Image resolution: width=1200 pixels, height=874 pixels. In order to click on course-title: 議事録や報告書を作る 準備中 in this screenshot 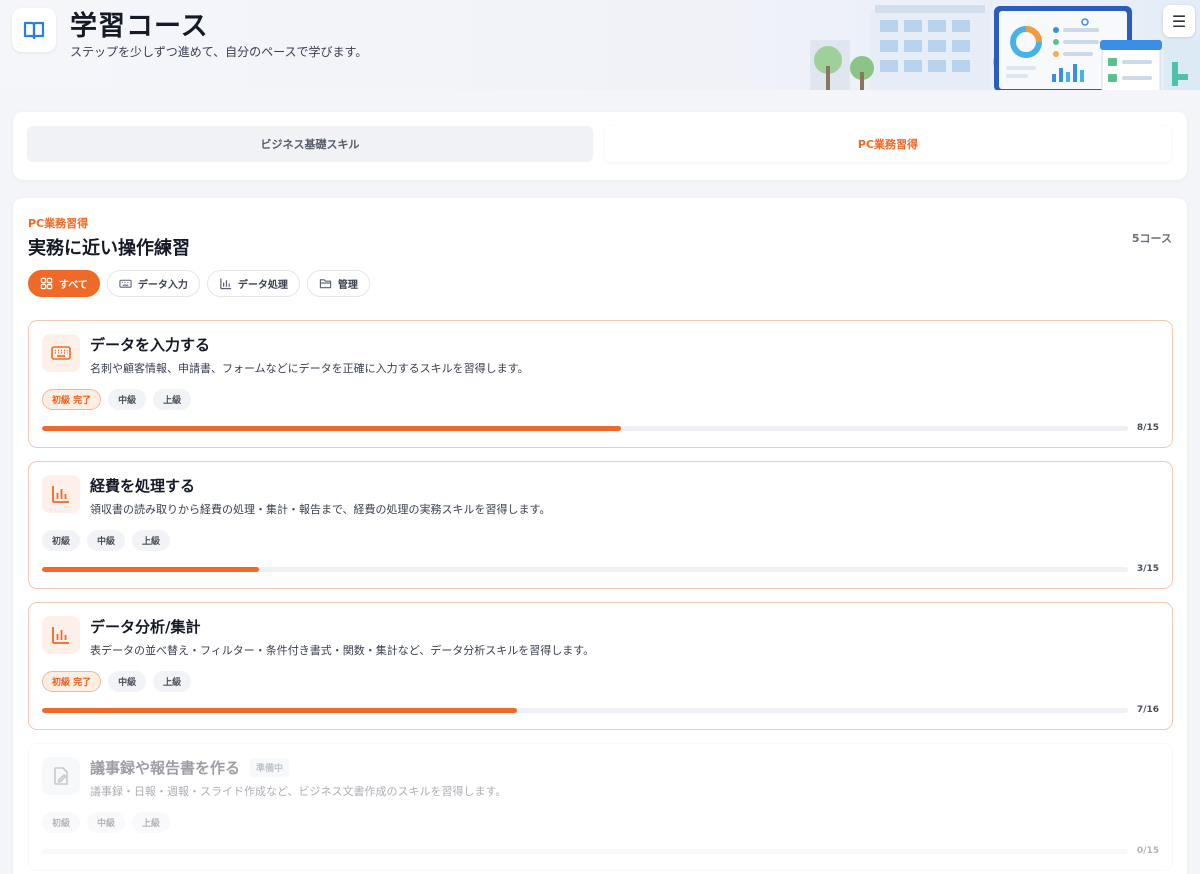, I will do `click(190, 767)`.